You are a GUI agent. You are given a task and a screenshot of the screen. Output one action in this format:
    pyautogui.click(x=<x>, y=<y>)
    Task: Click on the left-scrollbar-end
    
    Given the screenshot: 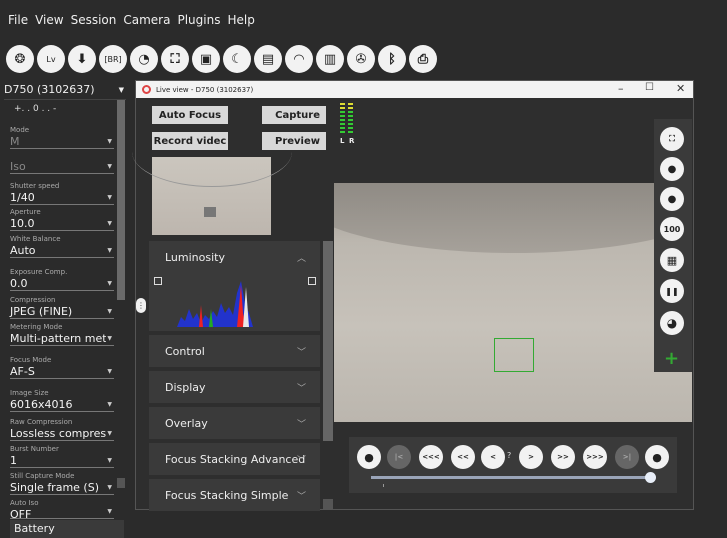 What is the action you would take?
    pyautogui.click(x=121, y=483)
    